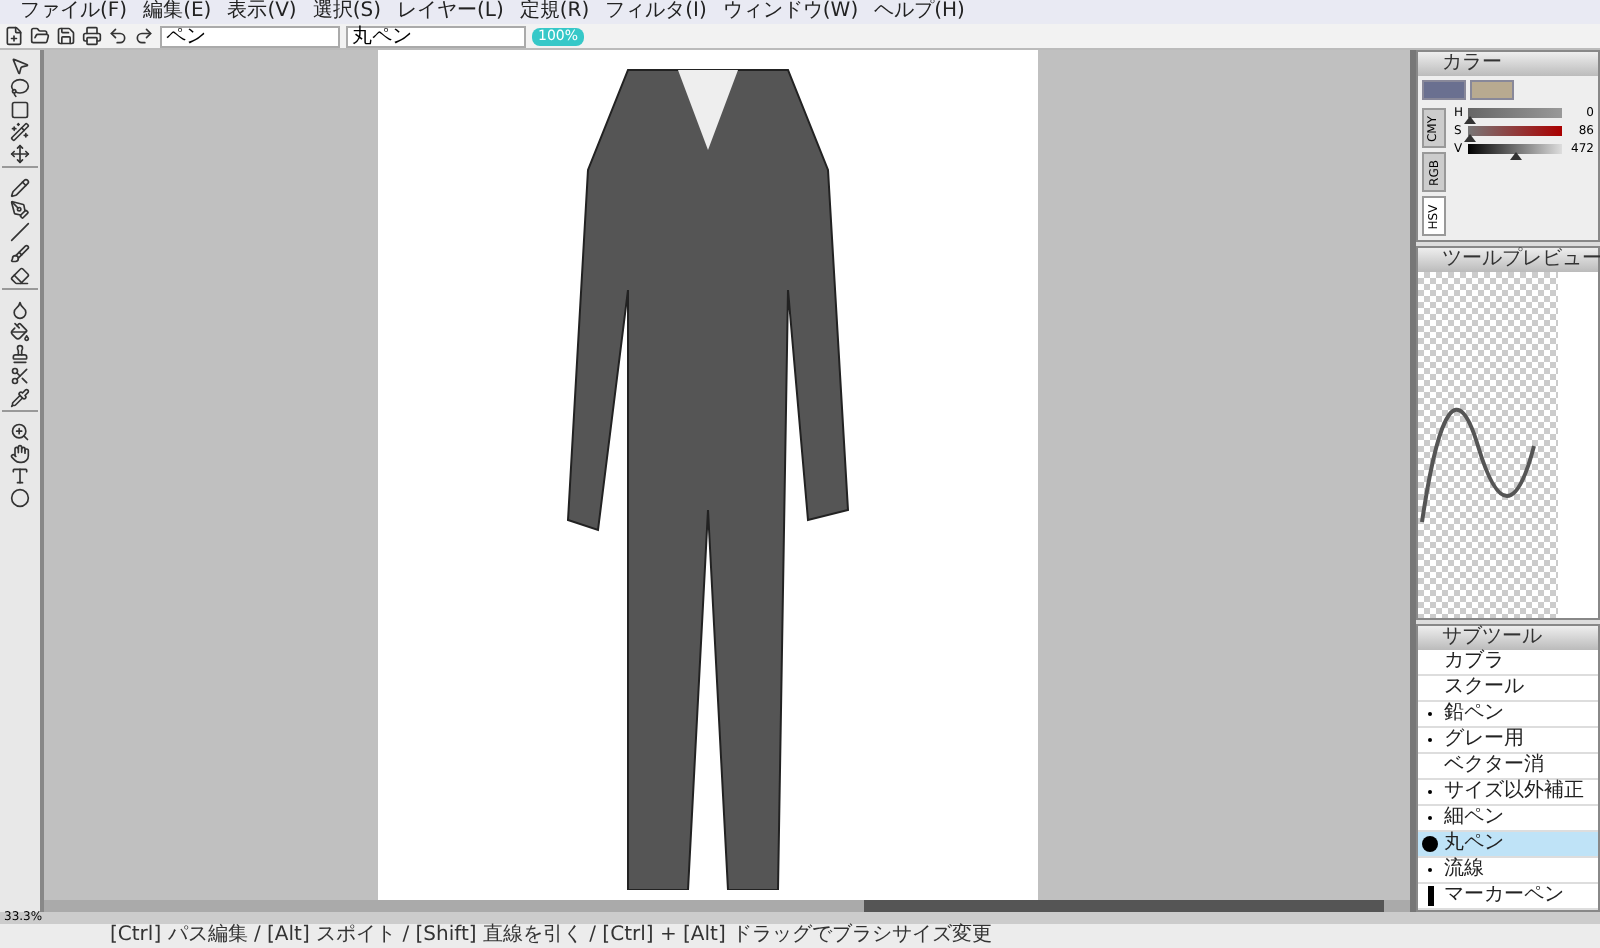 Image resolution: width=1600 pixels, height=948 pixels. I want to click on panel-title: ツールプレビュー, so click(1508, 260).